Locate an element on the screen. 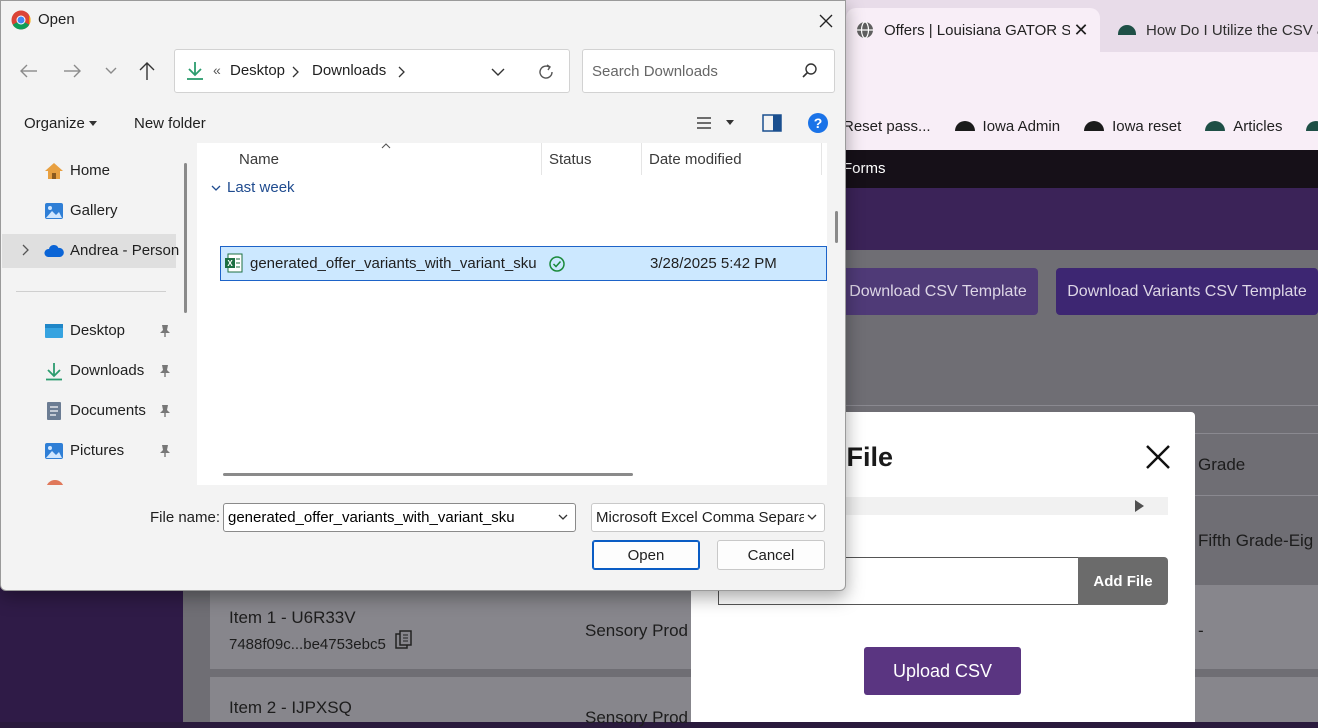  modal-scrollbar is located at coordinates (1004, 506).